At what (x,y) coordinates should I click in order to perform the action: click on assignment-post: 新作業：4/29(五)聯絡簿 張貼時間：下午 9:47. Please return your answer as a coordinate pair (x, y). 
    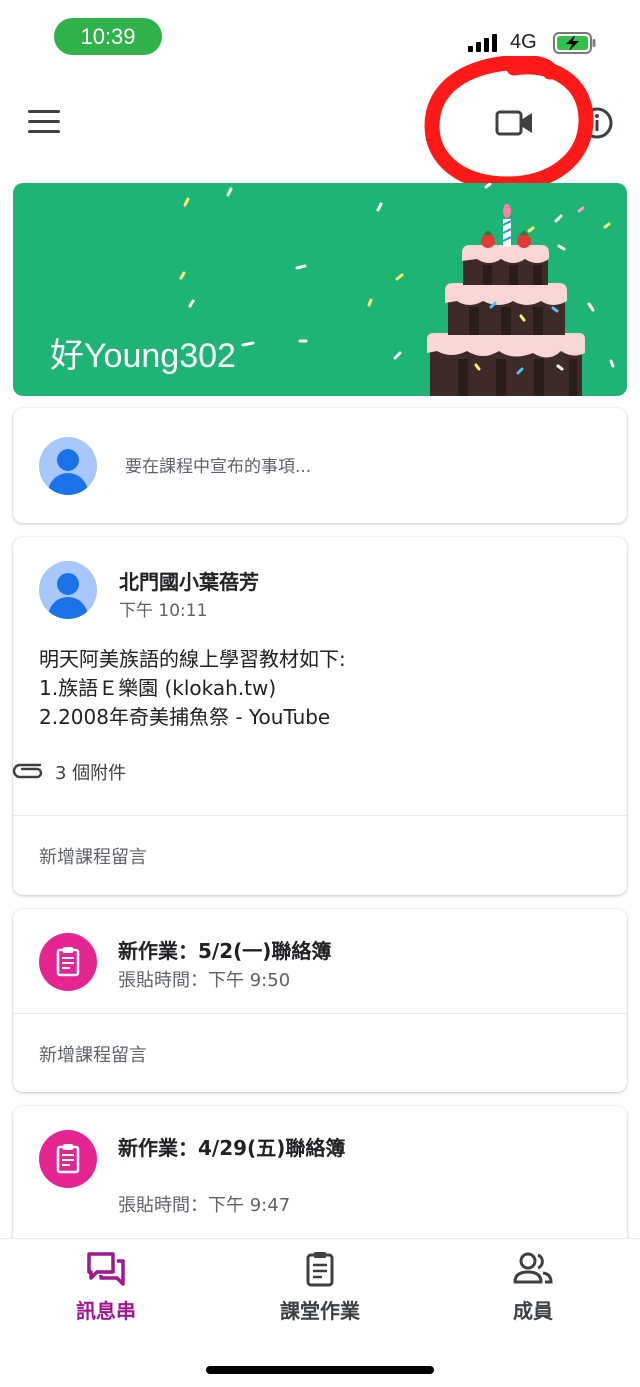
    Looking at the image, I should click on (320, 1181).